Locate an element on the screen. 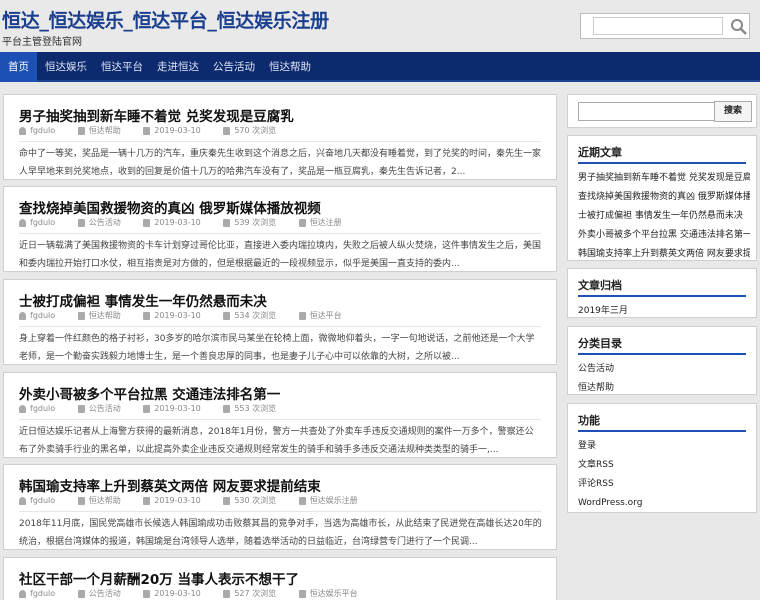 Image resolution: width=760 pixels, height=600 pixels. recent-post-link: 男子抽奖抽到新车睡不着觉 兑奖发现是豆腐乳 is located at coordinates (664, 178).